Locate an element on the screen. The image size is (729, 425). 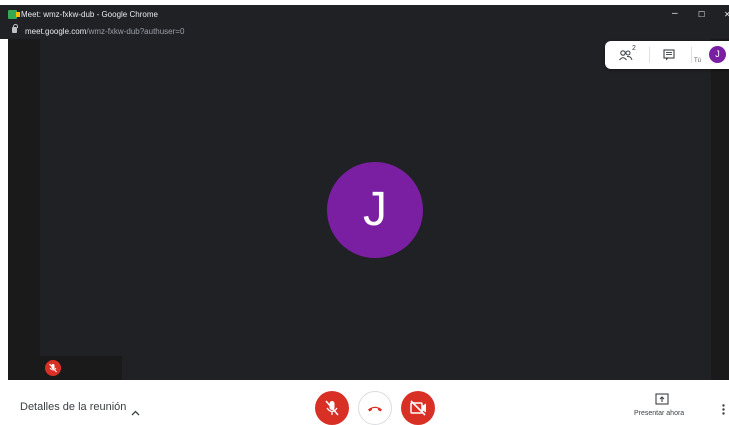
mic-off-icon is located at coordinates (332, 408).